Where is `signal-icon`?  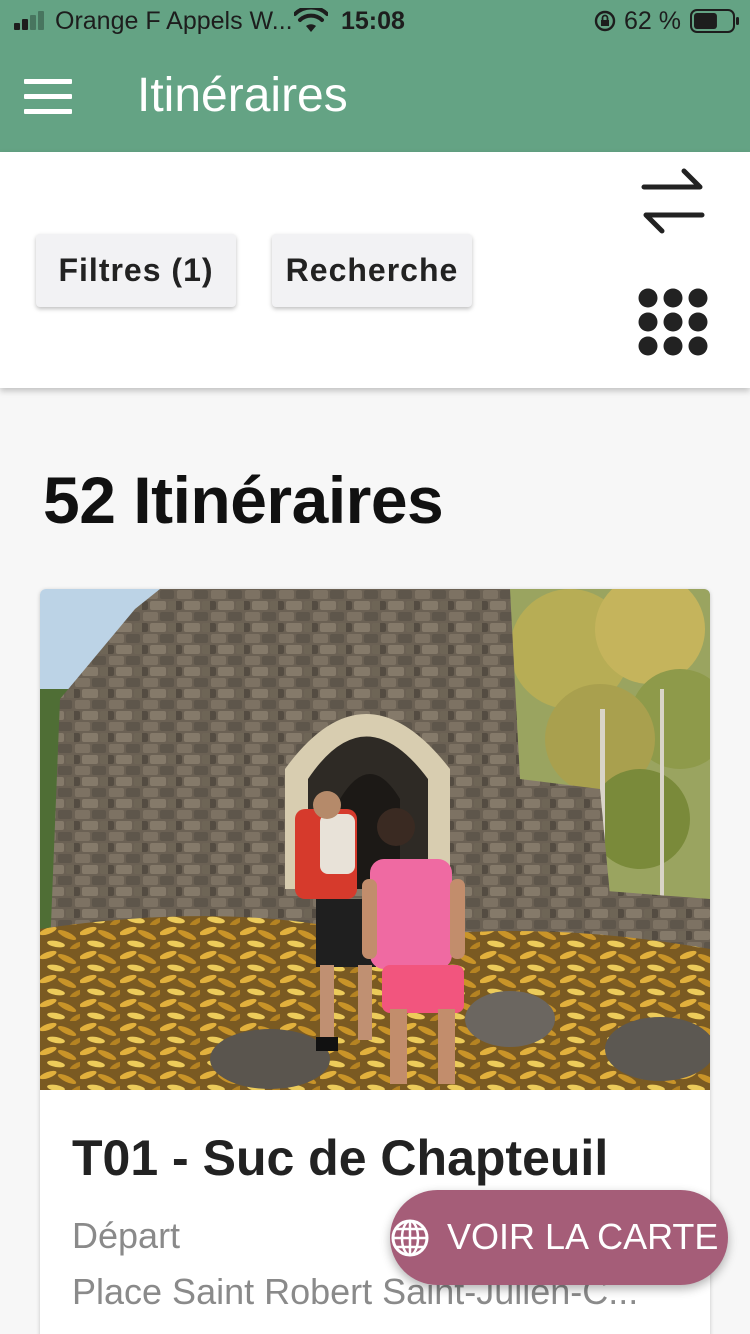
signal-icon is located at coordinates (31, 20).